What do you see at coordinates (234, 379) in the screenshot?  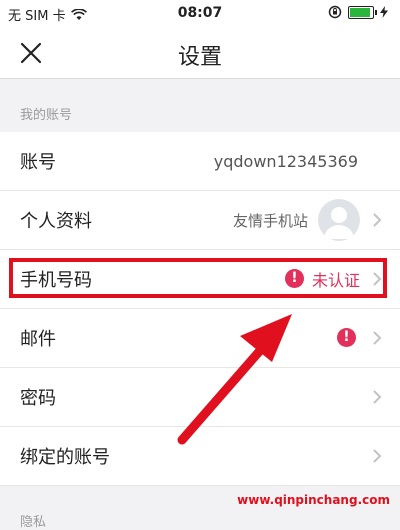 I see `annotation-arrow-icon` at bounding box center [234, 379].